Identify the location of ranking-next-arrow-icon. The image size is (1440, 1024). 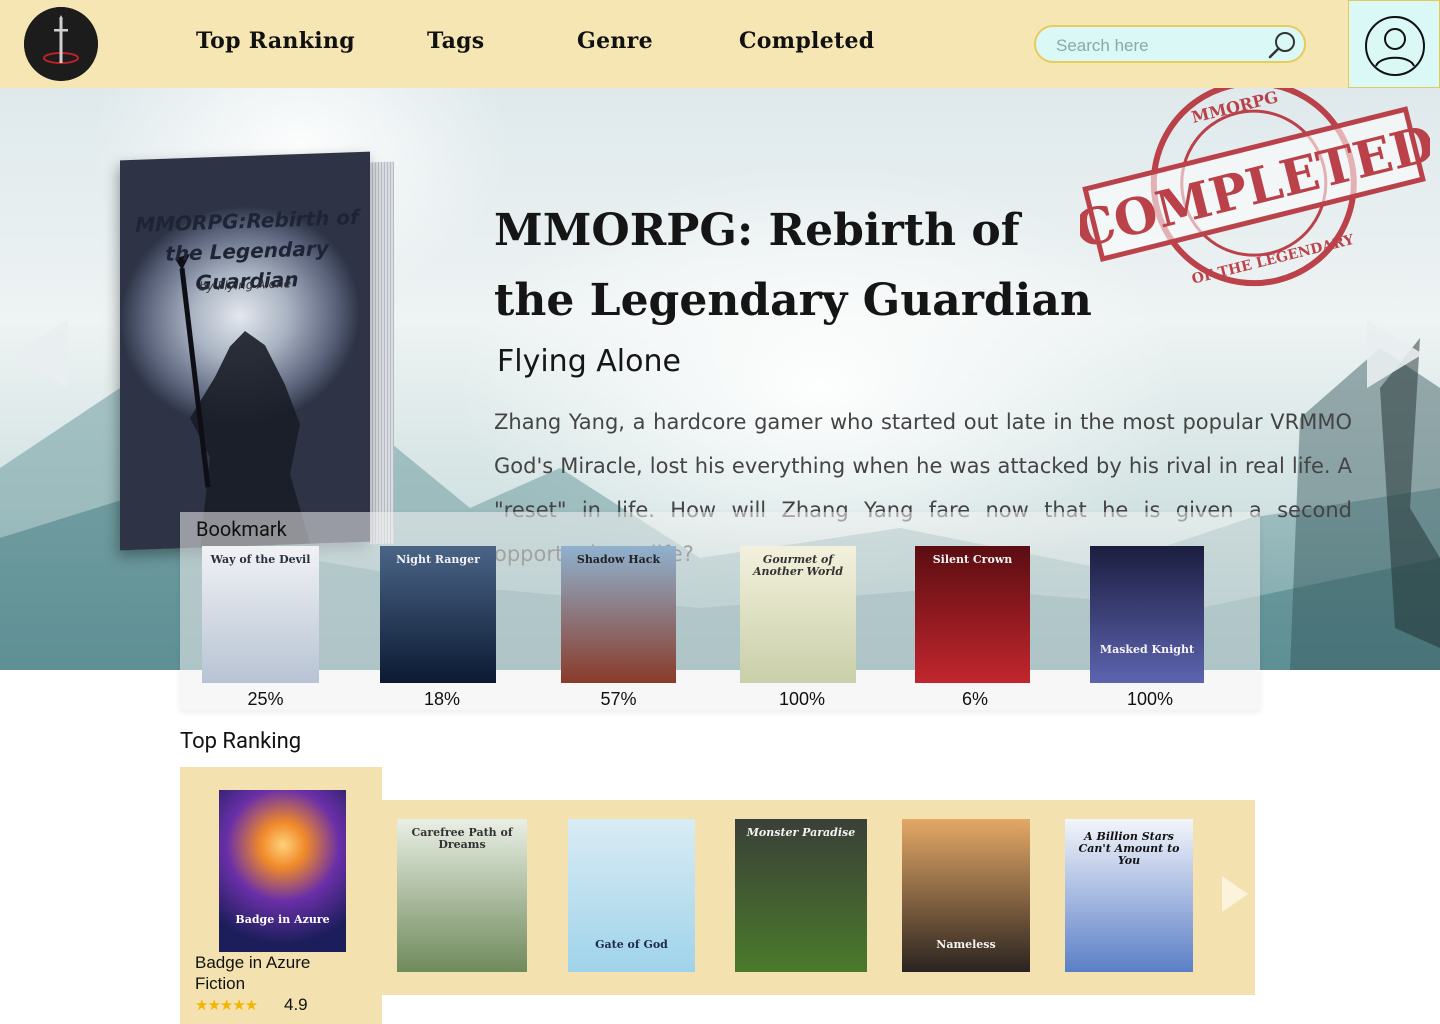
(1235, 894).